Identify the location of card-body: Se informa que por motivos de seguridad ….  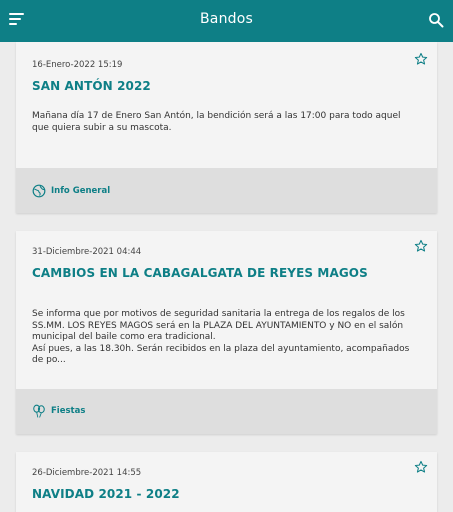
(226, 338).